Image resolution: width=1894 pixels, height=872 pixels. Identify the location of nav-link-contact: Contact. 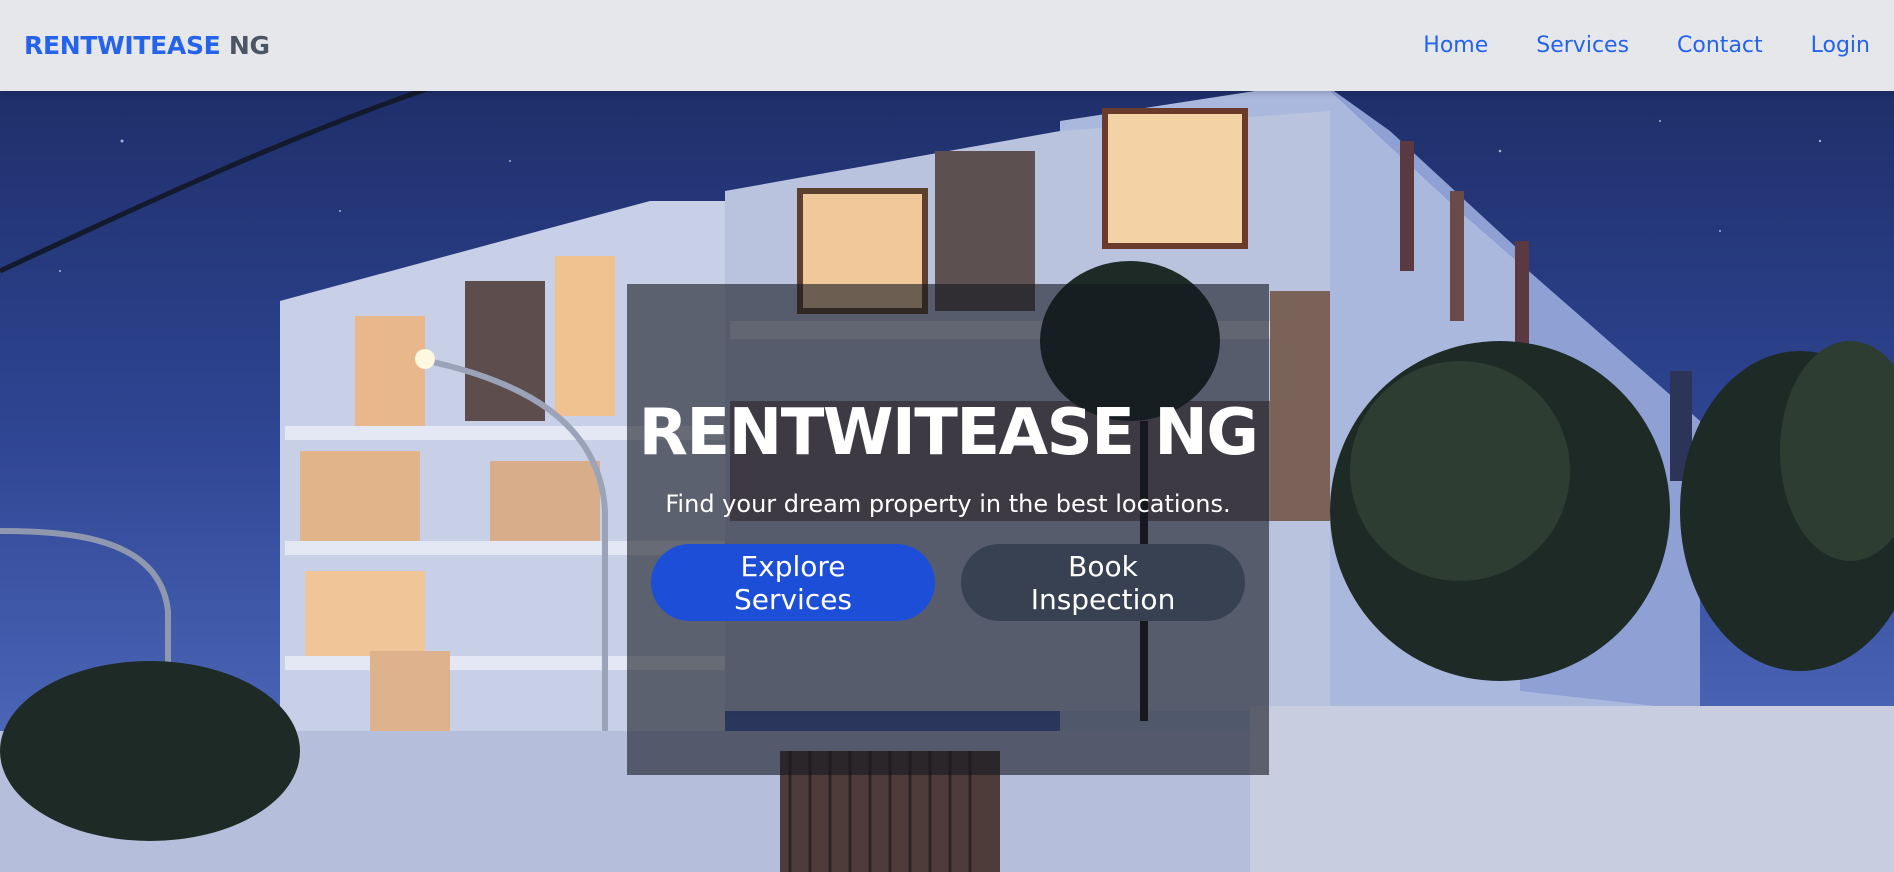
(1720, 45).